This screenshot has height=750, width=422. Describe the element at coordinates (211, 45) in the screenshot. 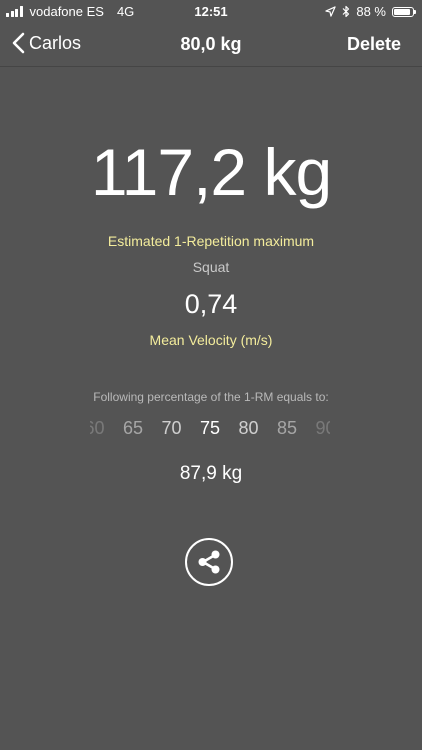

I see `navigation-bar: Carlos 80,0 kg Delete` at that location.